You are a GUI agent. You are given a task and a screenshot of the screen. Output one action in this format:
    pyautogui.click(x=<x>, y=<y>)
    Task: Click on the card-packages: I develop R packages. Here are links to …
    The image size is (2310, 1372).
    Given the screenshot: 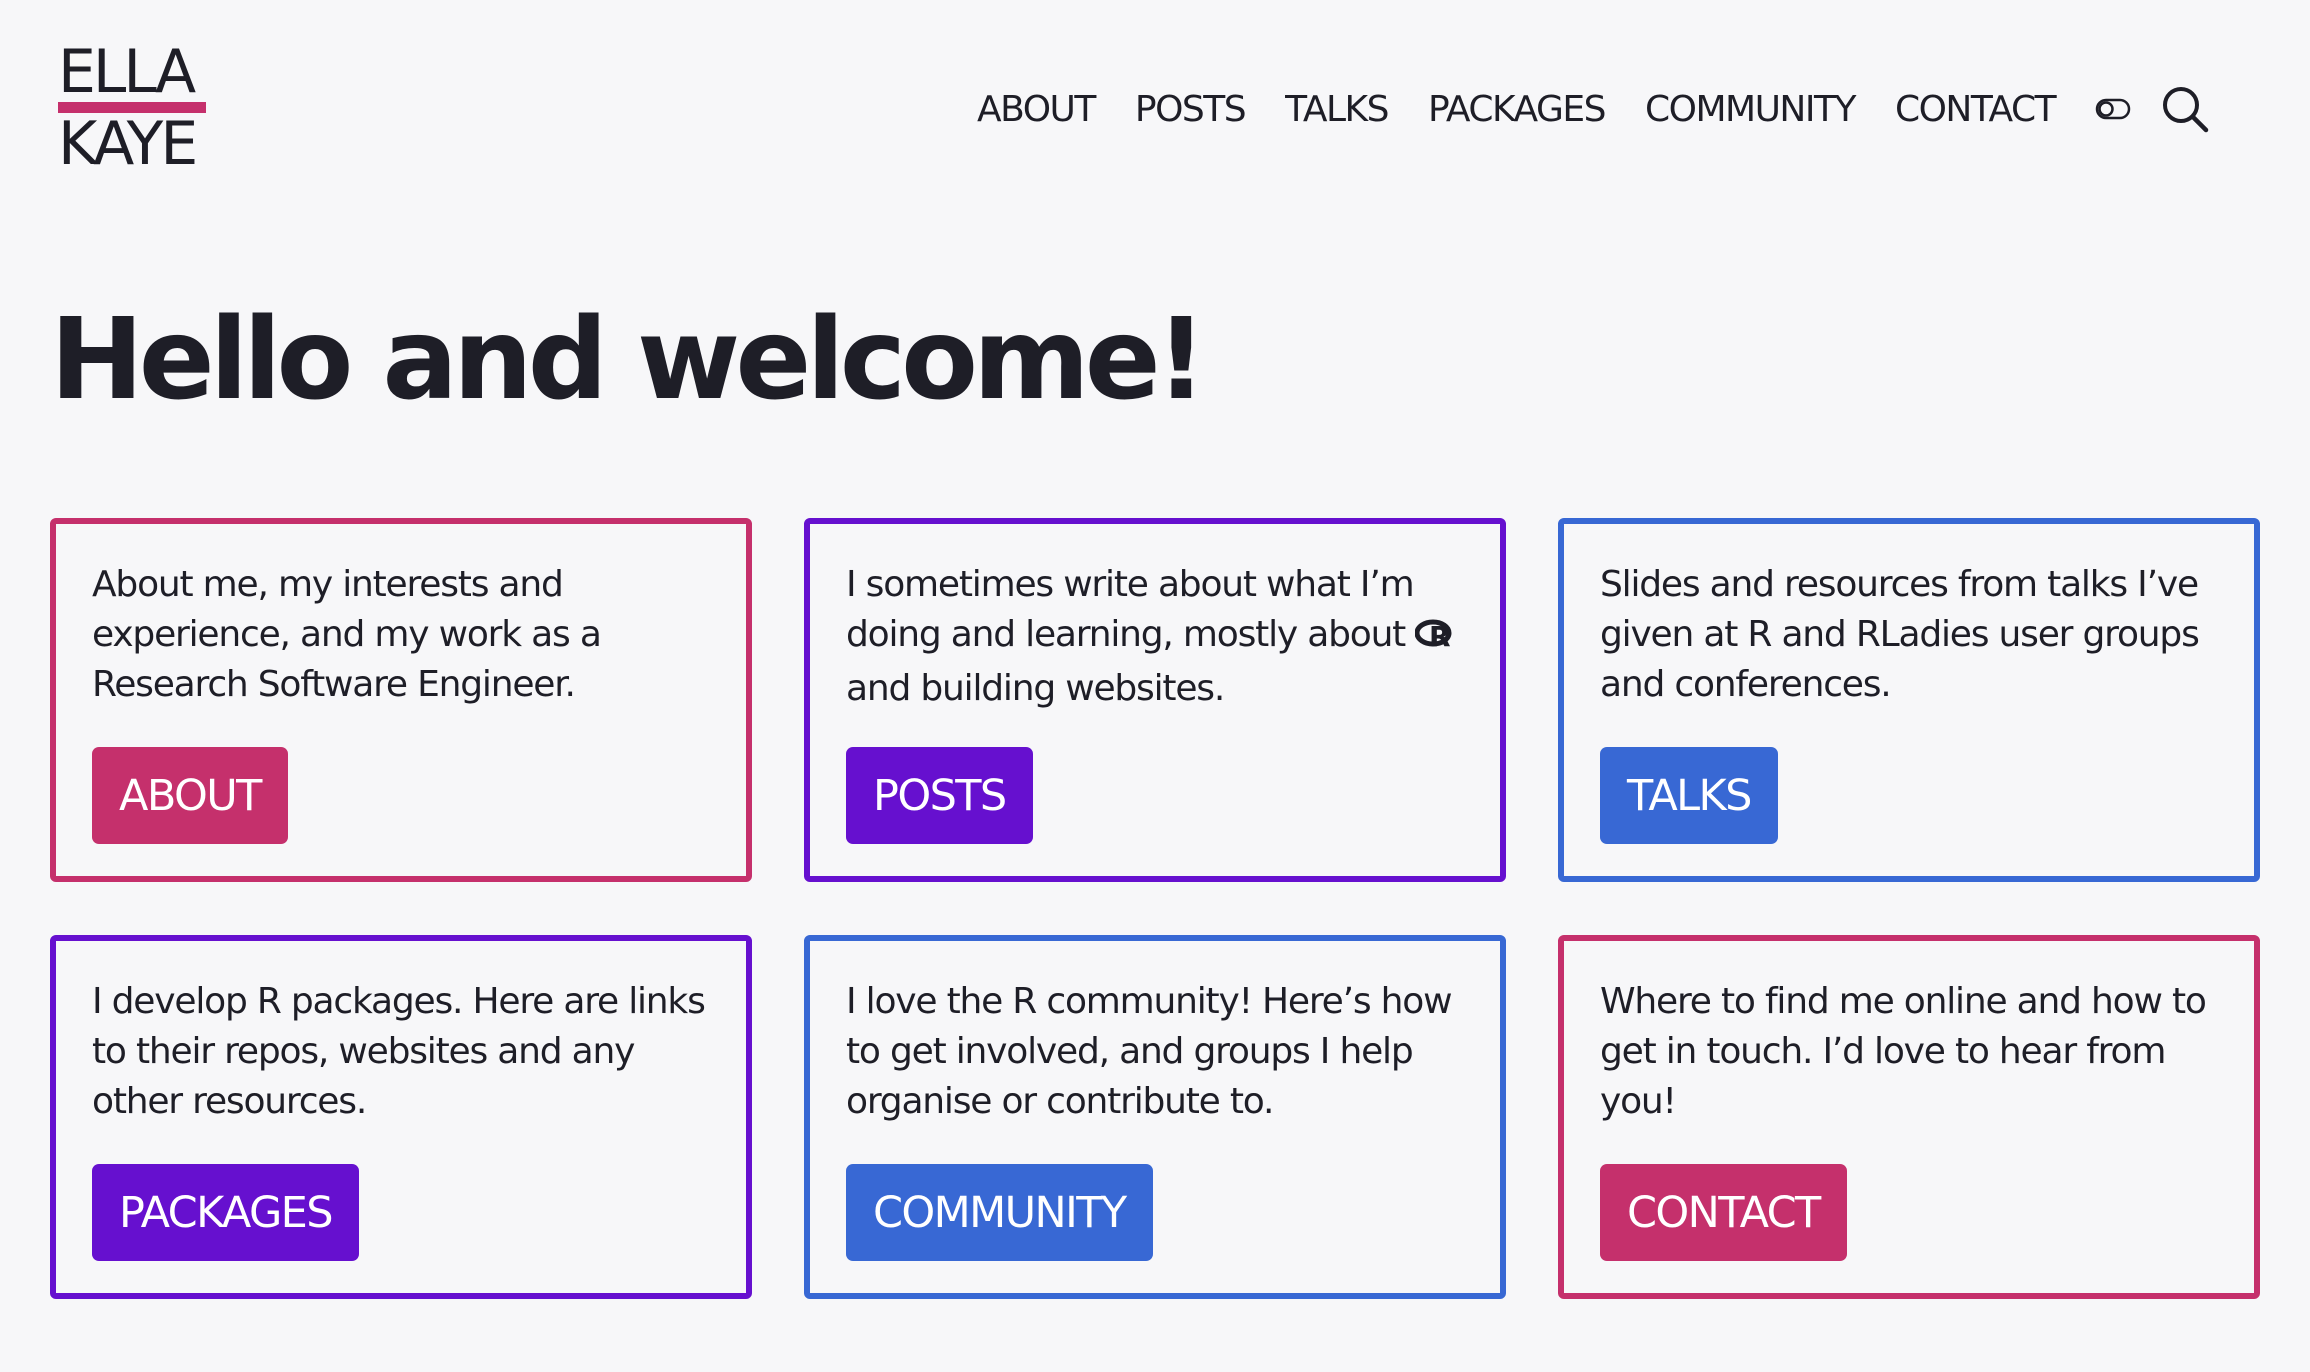 What is the action you would take?
    pyautogui.click(x=401, y=1117)
    